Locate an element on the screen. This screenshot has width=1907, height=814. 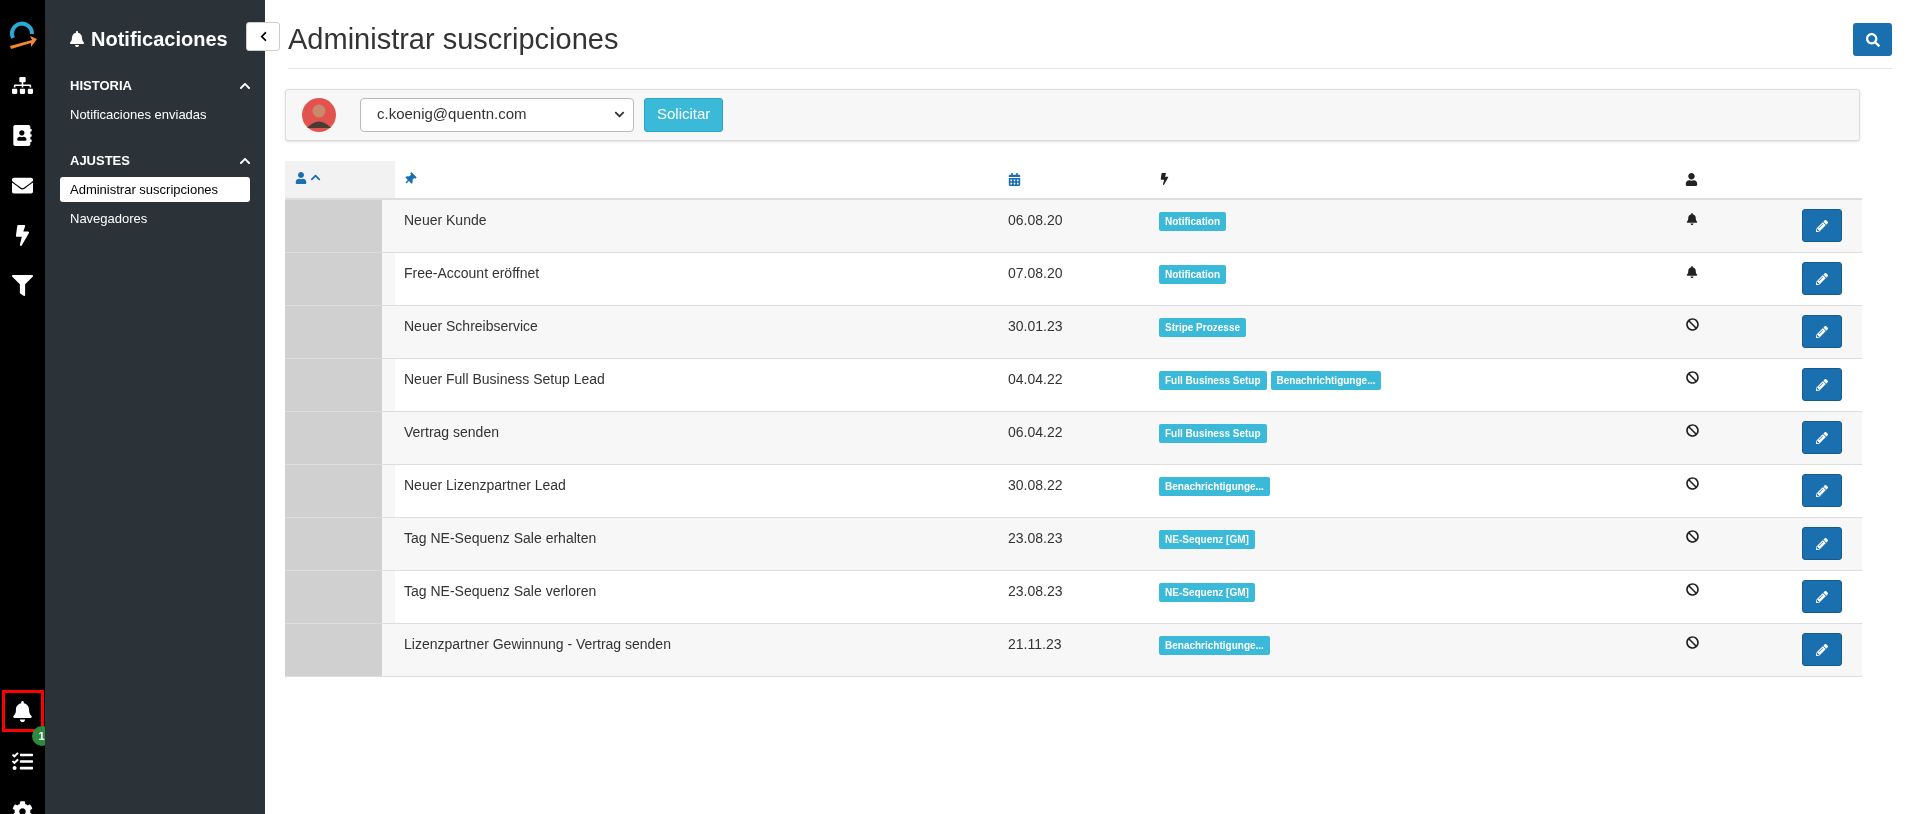
search-icon is located at coordinates (1872, 39).